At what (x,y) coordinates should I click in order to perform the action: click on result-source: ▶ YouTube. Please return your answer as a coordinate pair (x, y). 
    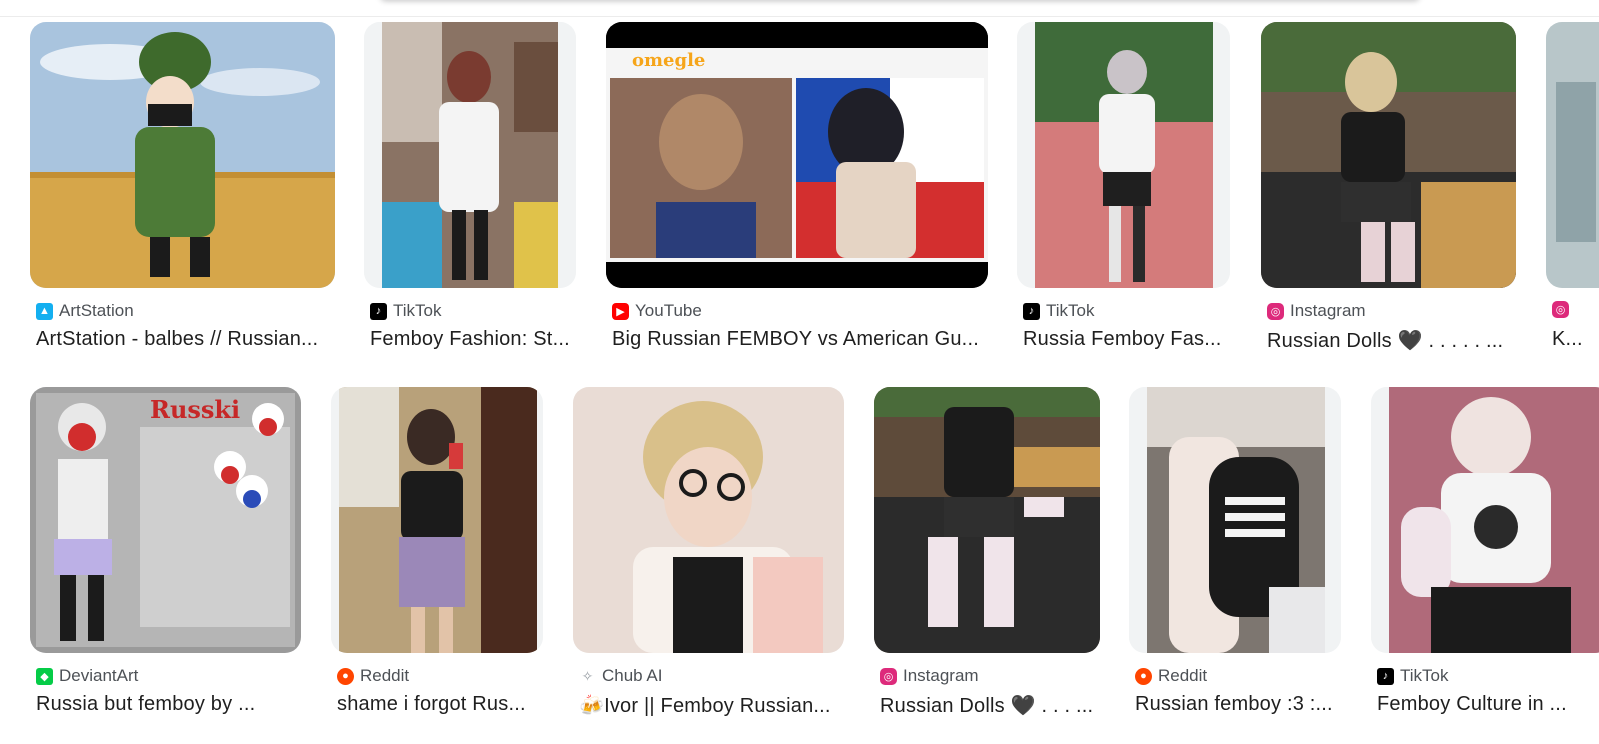
    Looking at the image, I should click on (657, 311).